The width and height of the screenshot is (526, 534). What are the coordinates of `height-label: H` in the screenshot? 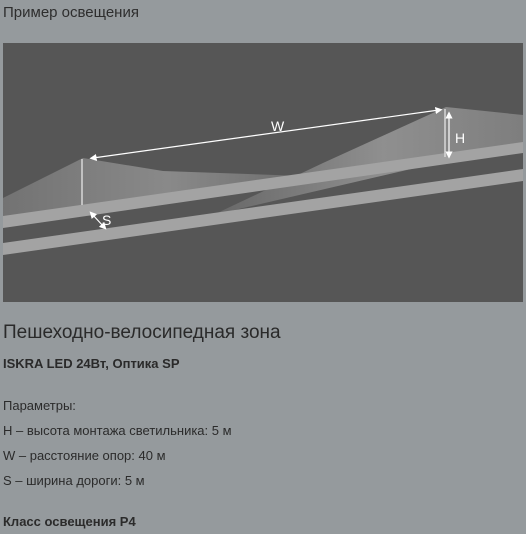 It's located at (460, 138).